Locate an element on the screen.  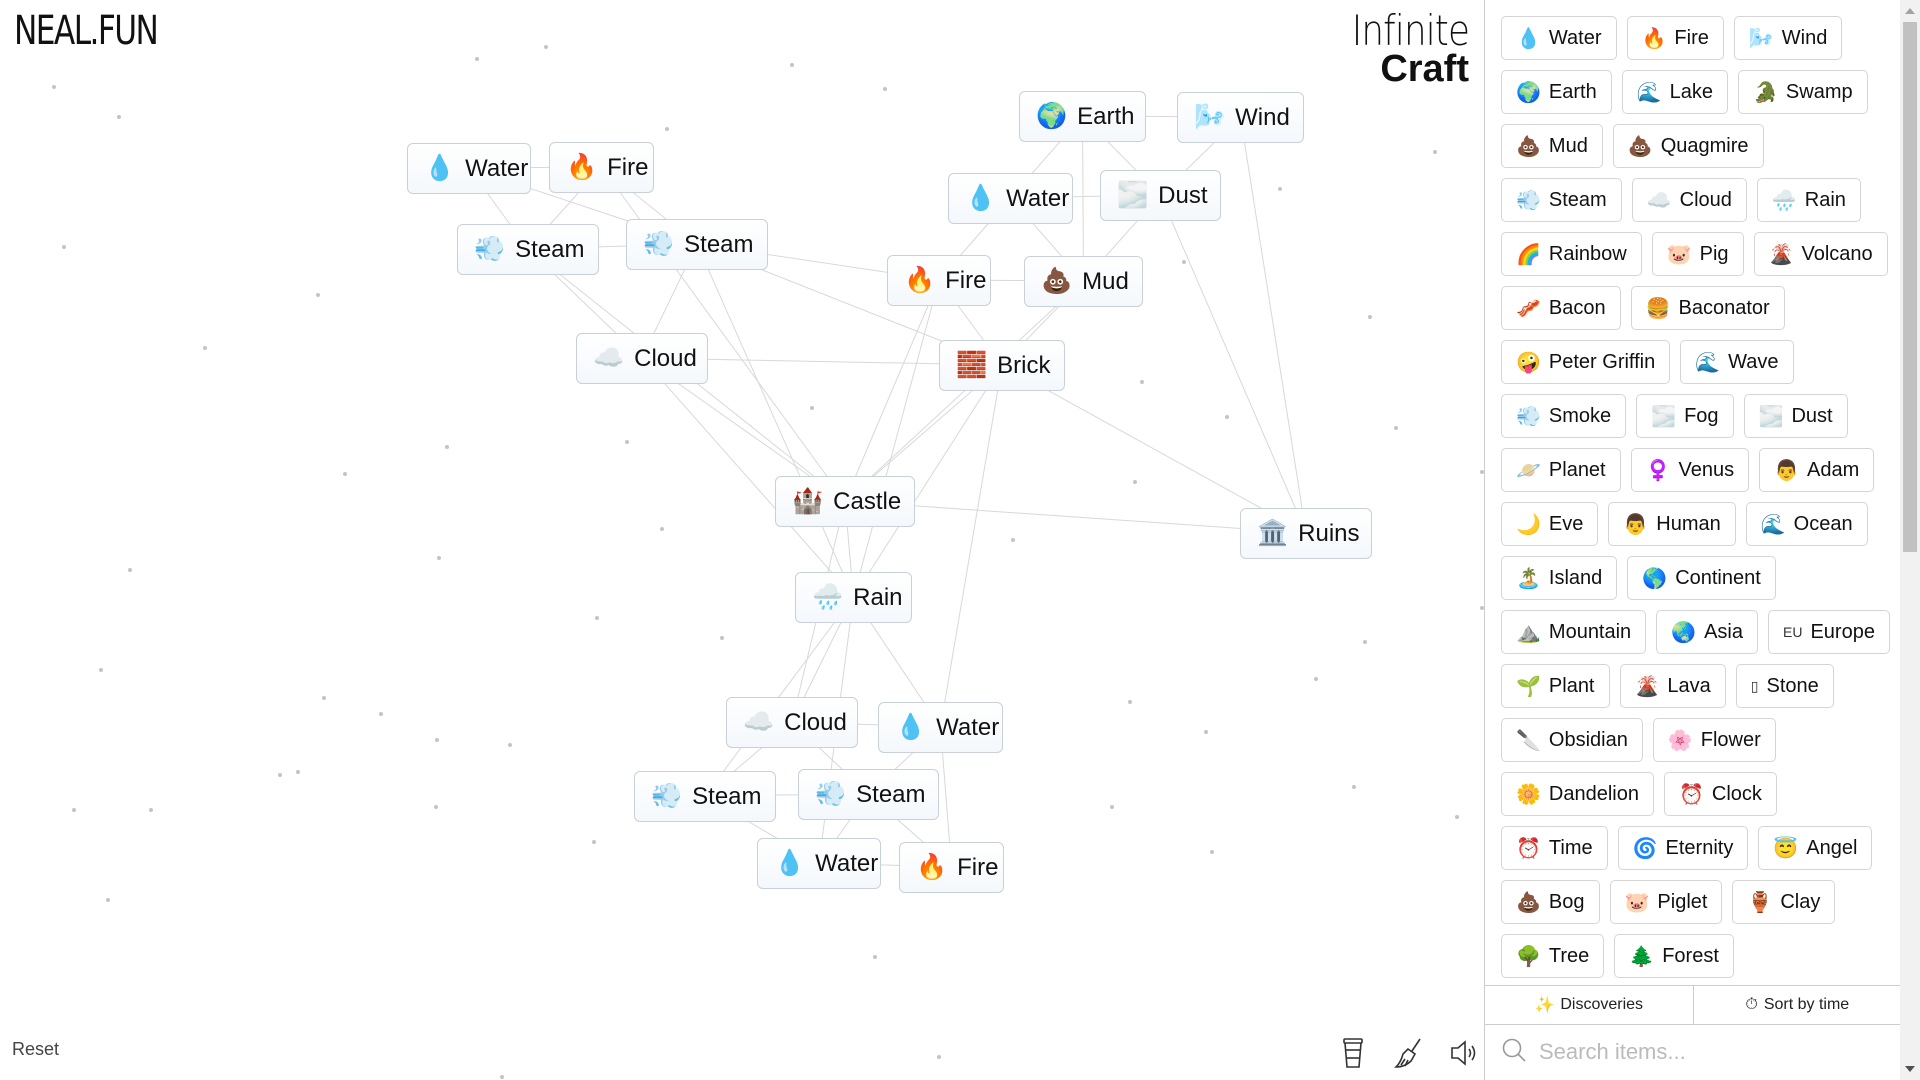
discoveries-tab: ✨ Discoveries is located at coordinates (1589, 1005).